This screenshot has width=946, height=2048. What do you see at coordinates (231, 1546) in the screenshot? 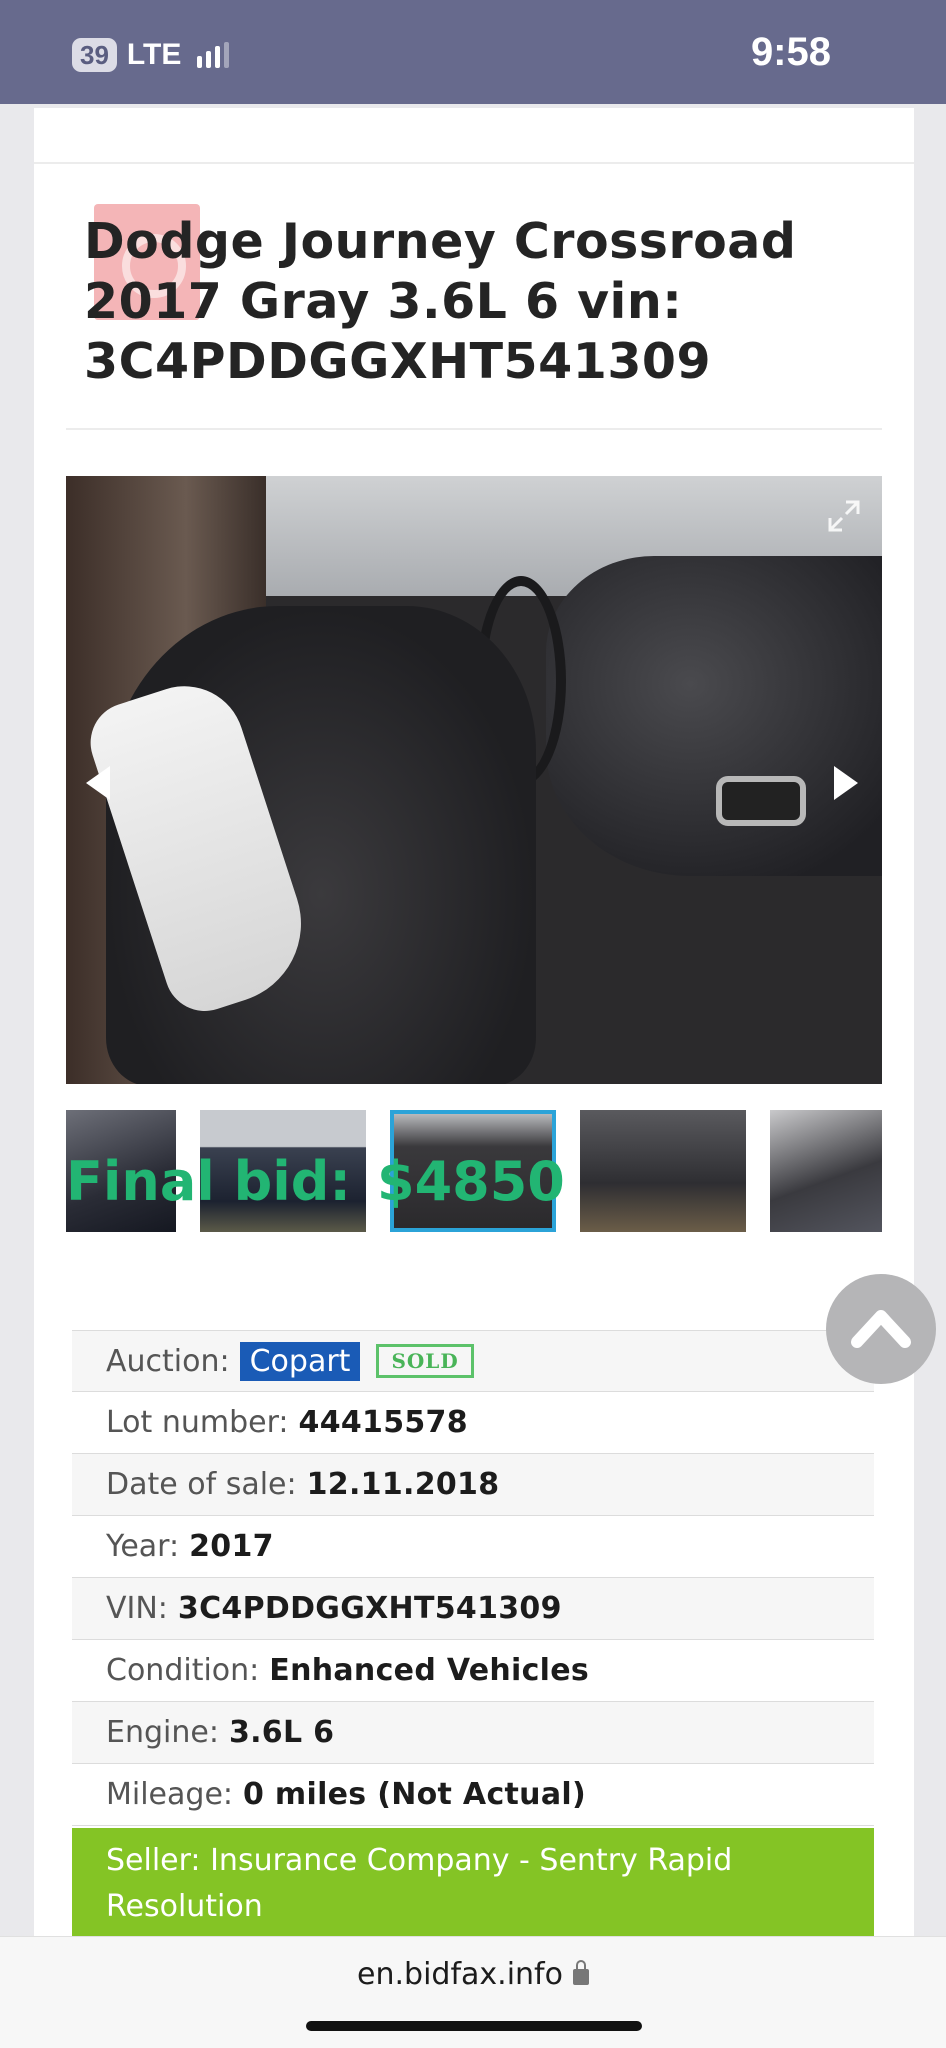
I see `detail-value: 2017` at bounding box center [231, 1546].